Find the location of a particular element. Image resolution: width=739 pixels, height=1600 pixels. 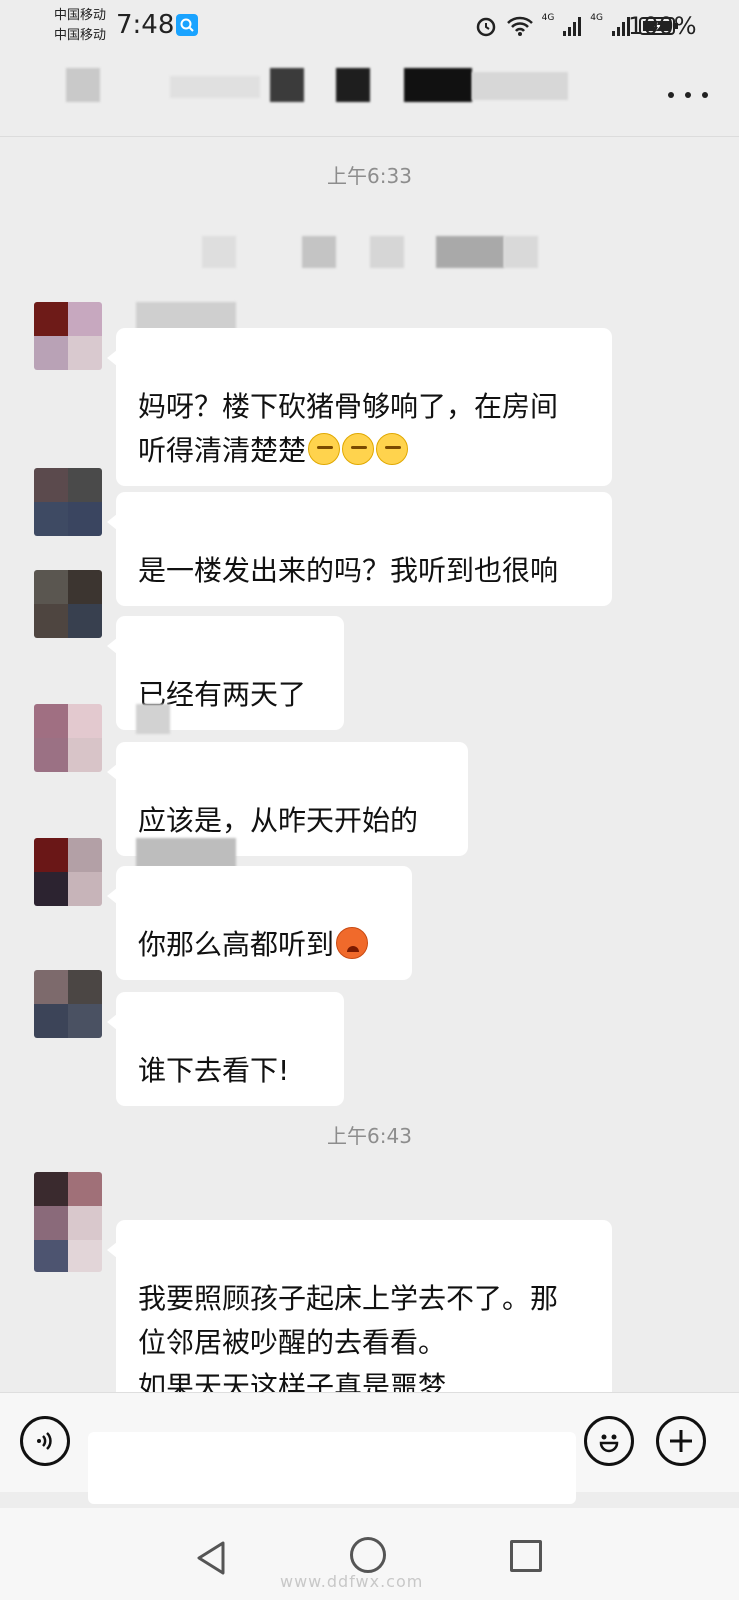

watermark: www.ddfwx.com is located at coordinates (352, 1581).